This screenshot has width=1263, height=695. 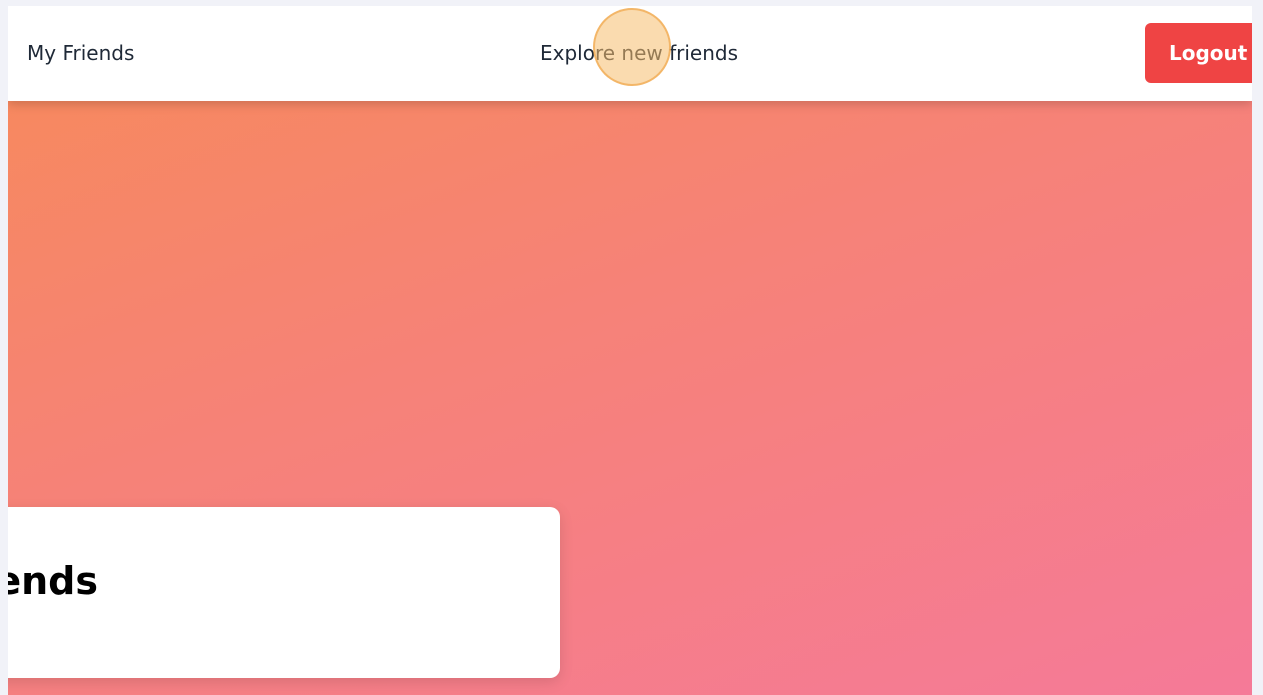 What do you see at coordinates (1198, 53) in the screenshot?
I see `logout-button: Logout` at bounding box center [1198, 53].